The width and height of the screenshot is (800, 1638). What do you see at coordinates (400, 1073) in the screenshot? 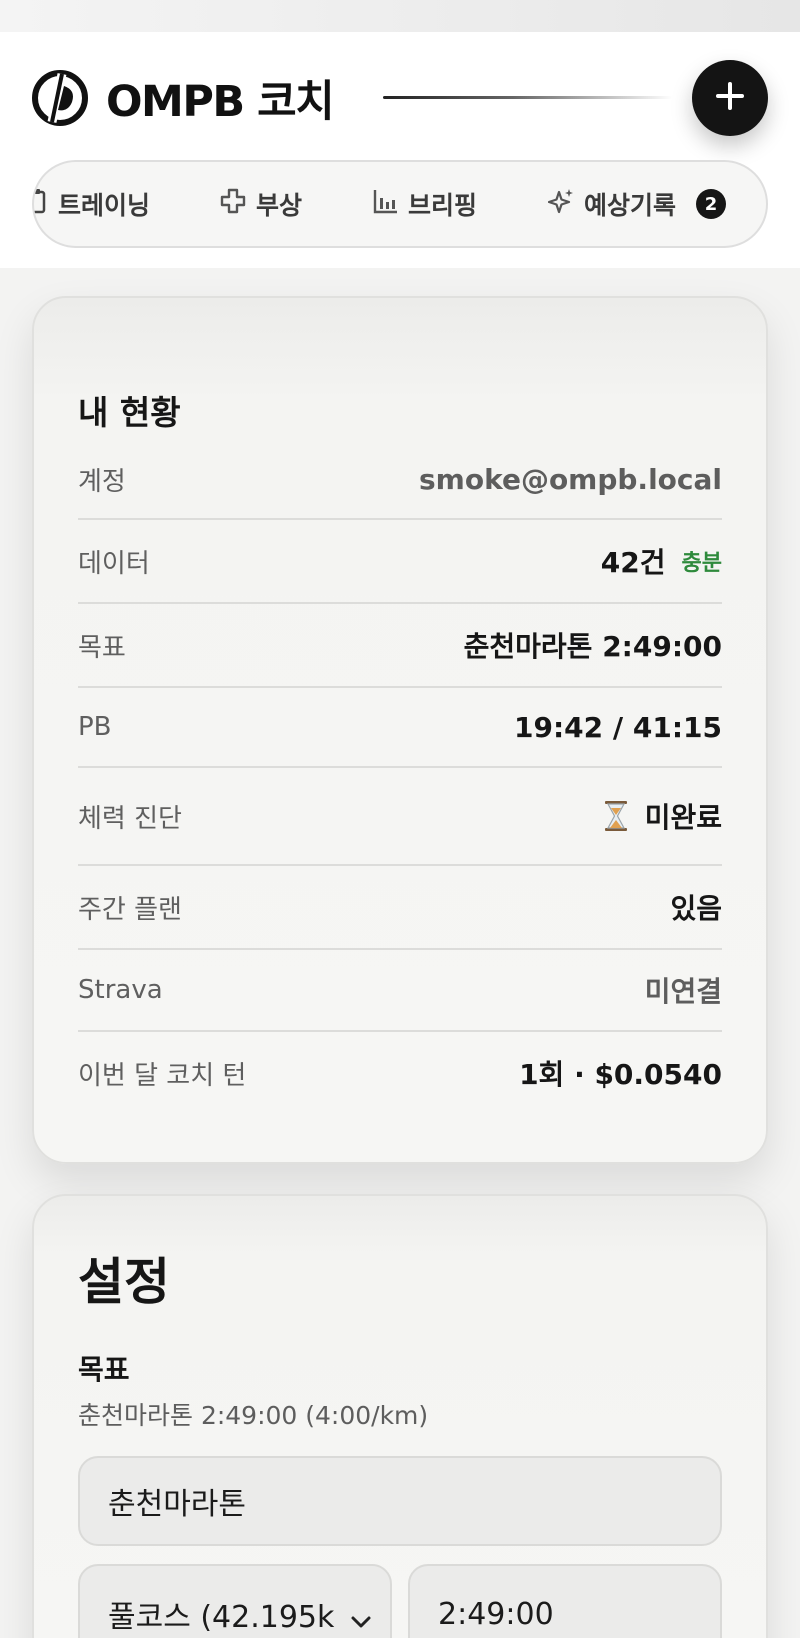
I see `status-row-coach-turns: 이번 달 코치 턴 1회 · $0.0540` at bounding box center [400, 1073].